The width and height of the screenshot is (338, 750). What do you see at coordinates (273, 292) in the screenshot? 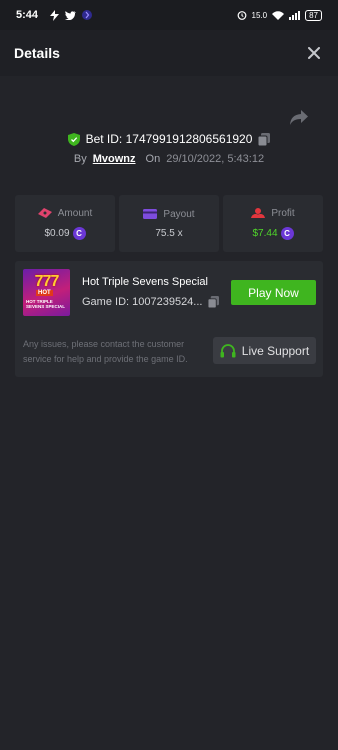
I see `play-now-button: Play Now` at bounding box center [273, 292].